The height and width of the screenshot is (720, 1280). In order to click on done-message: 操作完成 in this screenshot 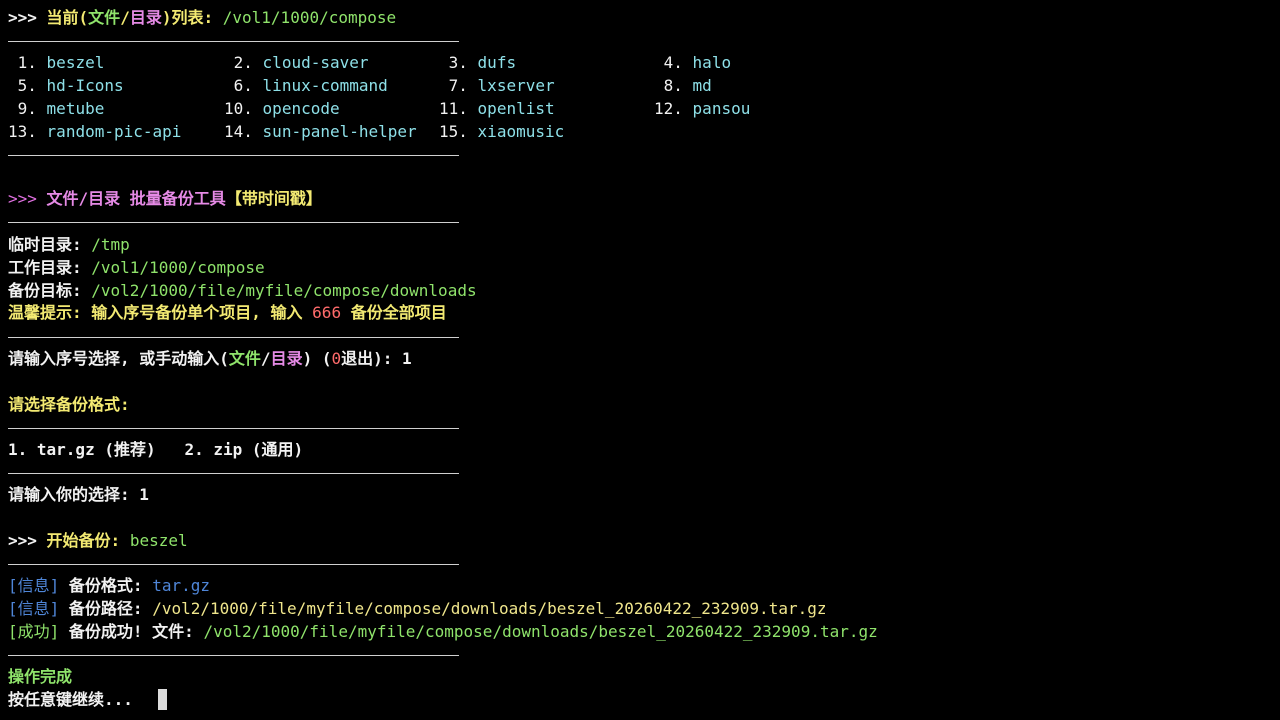, I will do `click(40, 676)`.